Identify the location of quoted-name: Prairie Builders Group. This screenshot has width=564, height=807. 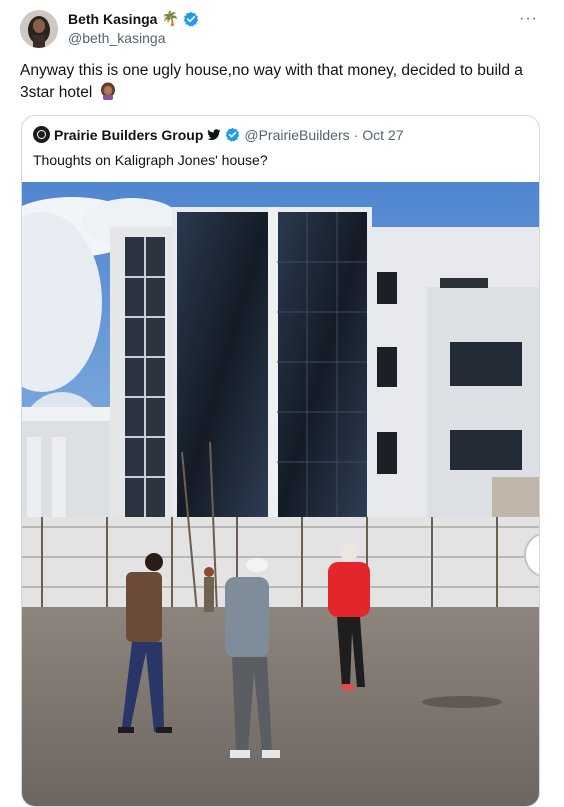
(128, 135).